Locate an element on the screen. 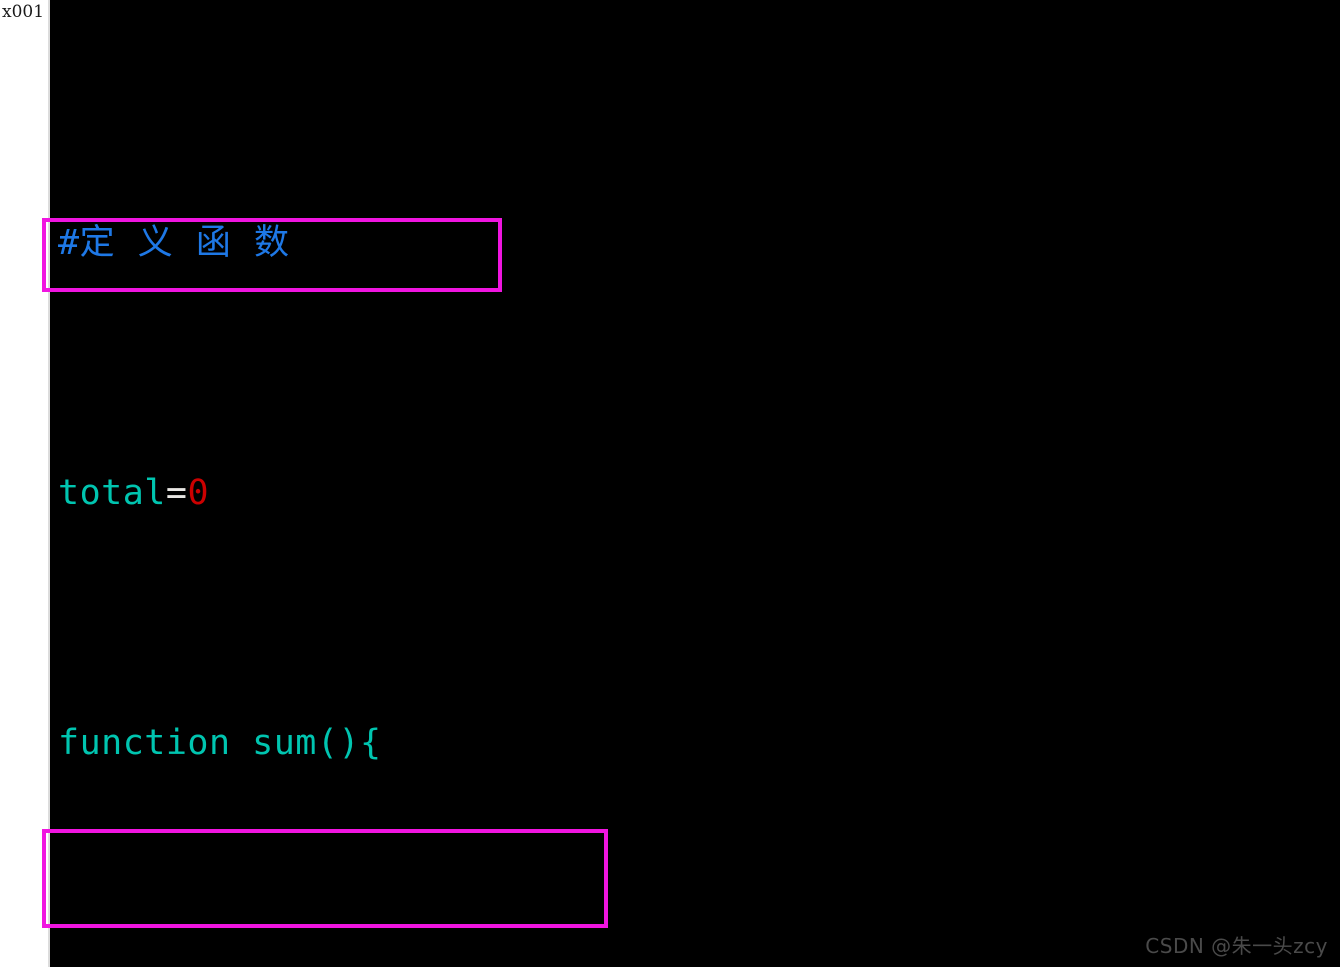  gutter-label-x001: x001 is located at coordinates (23, 12).